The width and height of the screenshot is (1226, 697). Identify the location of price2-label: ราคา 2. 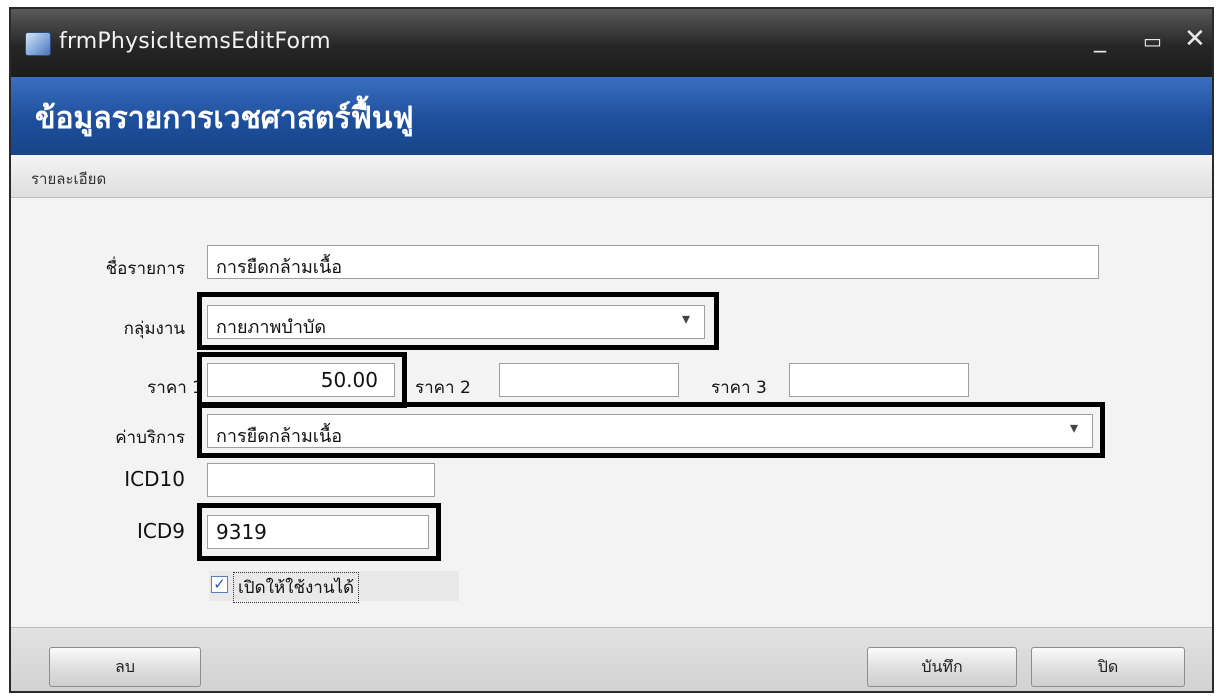
(443, 388).